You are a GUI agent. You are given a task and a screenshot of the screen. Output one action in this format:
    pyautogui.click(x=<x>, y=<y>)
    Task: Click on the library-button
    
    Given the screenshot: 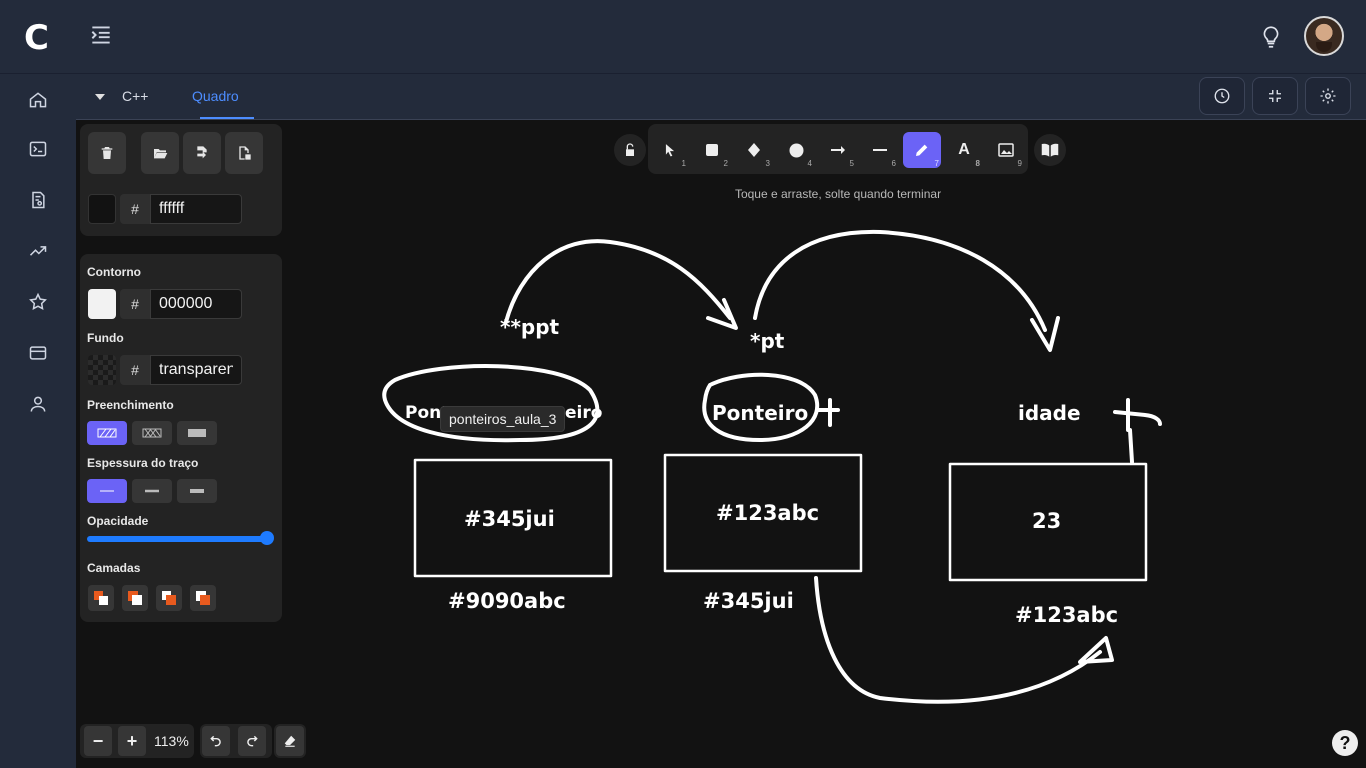 What is the action you would take?
    pyautogui.click(x=1050, y=150)
    